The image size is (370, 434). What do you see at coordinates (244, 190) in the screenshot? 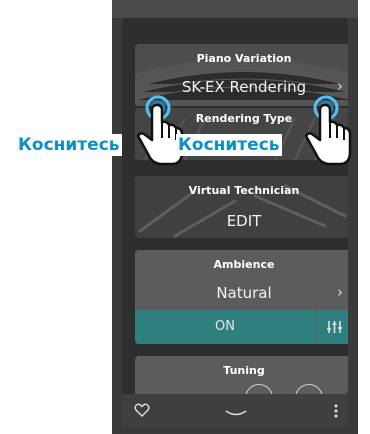
I see `virtual-technician-header: Virtual Technician` at bounding box center [244, 190].